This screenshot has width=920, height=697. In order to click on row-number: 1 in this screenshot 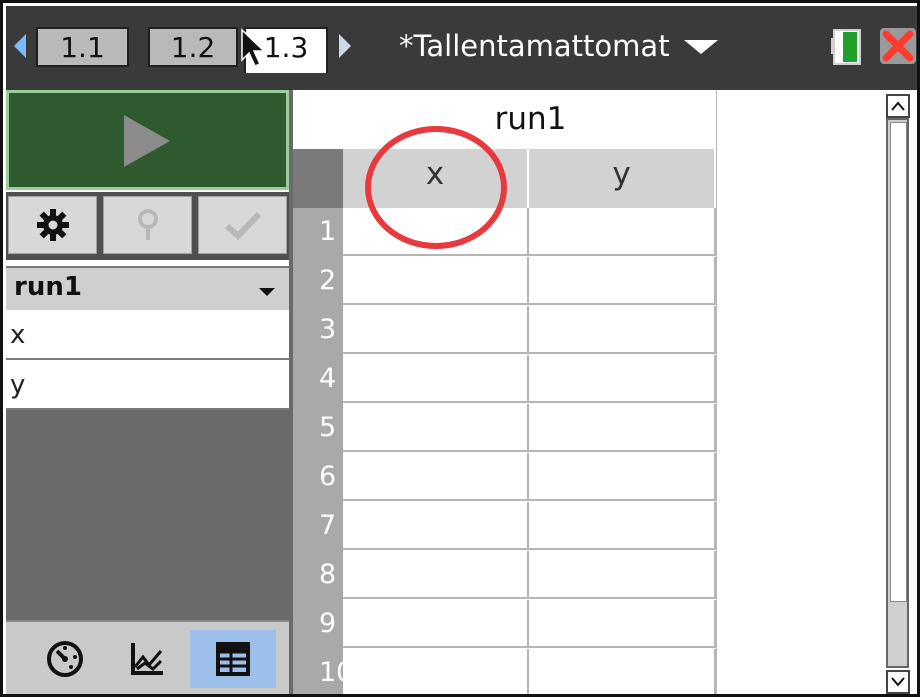, I will do `click(318, 232)`.